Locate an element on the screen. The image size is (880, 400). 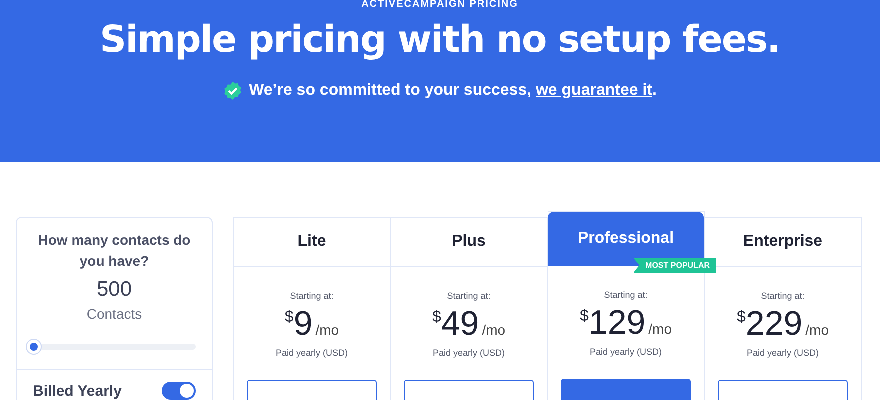
plan-header: Lite is located at coordinates (312, 242).